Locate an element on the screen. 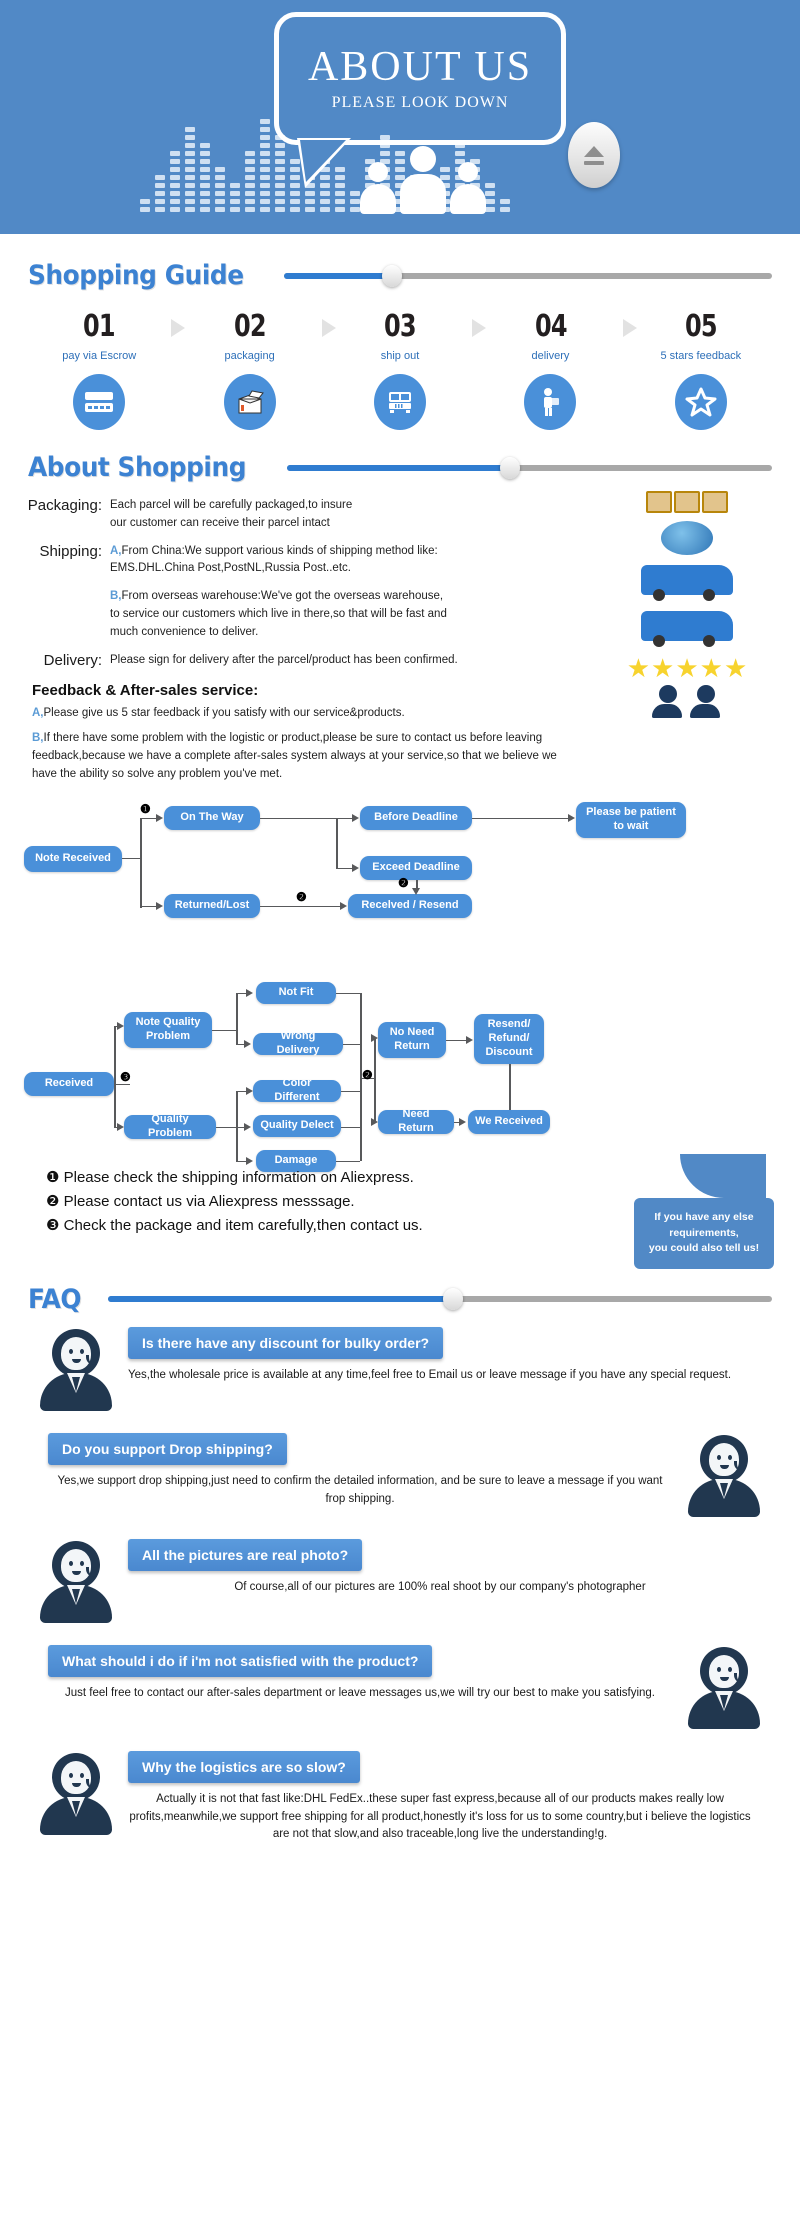 This screenshot has height=2222, width=800. shopping-step-01: 01 pay via Escrow is located at coordinates (105, 369).